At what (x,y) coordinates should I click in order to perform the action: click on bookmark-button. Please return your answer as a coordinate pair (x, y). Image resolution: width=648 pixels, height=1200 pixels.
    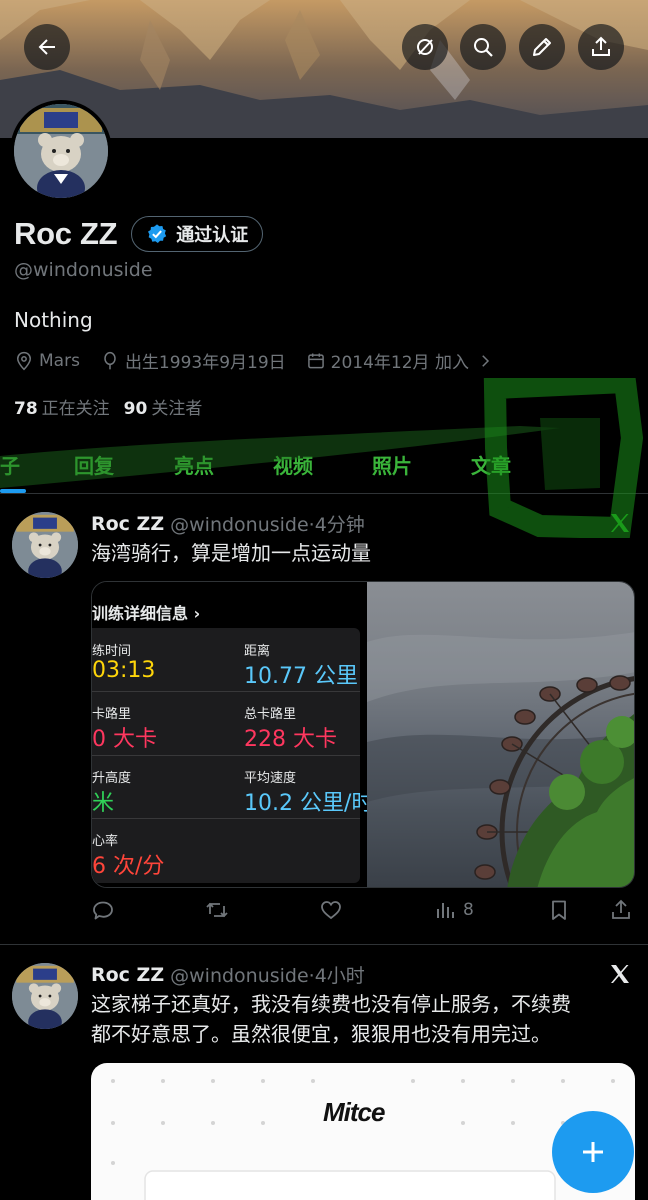
    Looking at the image, I should click on (559, 910).